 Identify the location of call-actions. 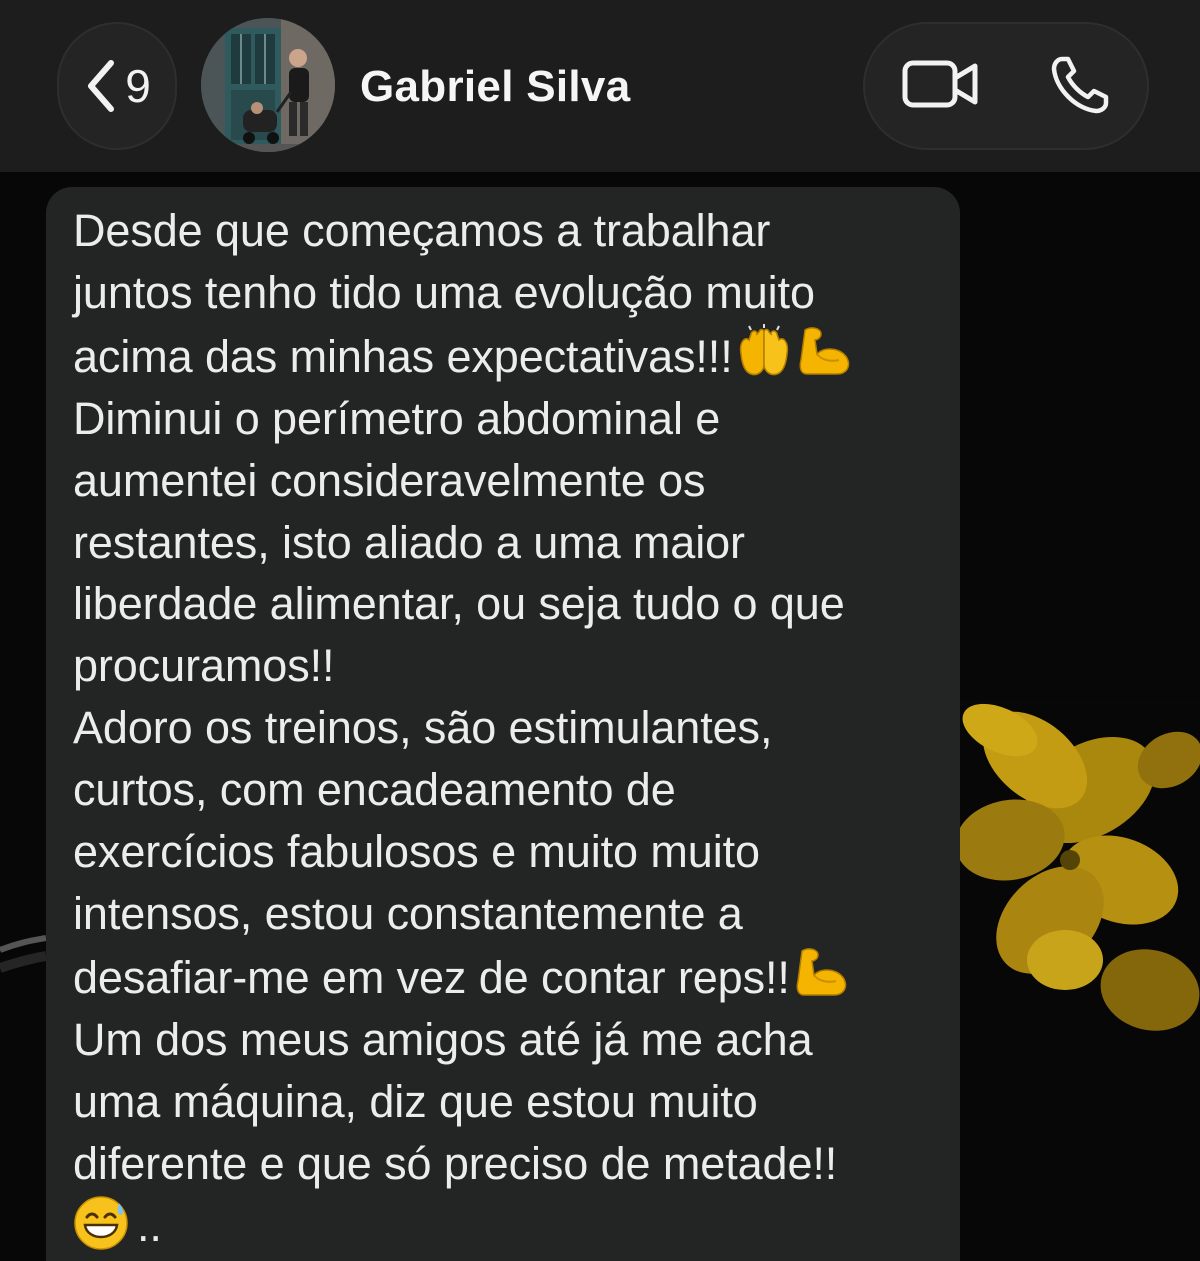
(1006, 86).